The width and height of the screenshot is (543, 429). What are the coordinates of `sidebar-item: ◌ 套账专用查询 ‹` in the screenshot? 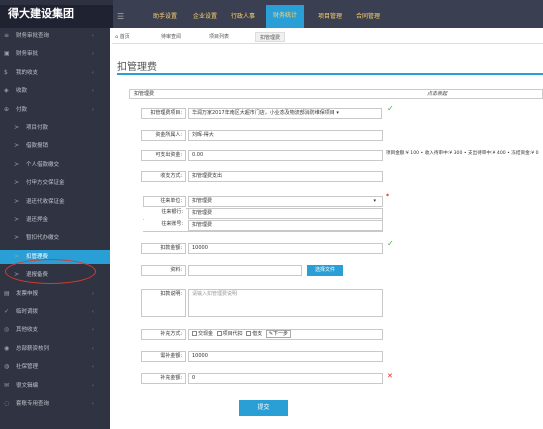 It's located at (55, 404).